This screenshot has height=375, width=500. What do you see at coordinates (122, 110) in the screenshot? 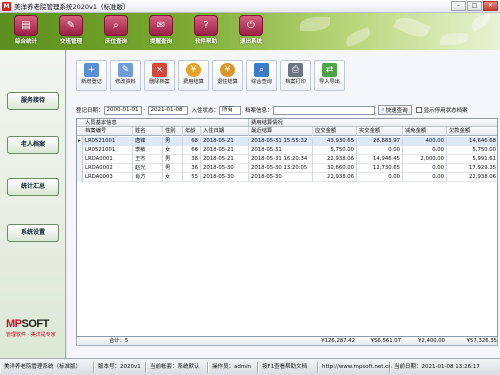
I see `date-from-field: 2000-01-01` at bounding box center [122, 110].